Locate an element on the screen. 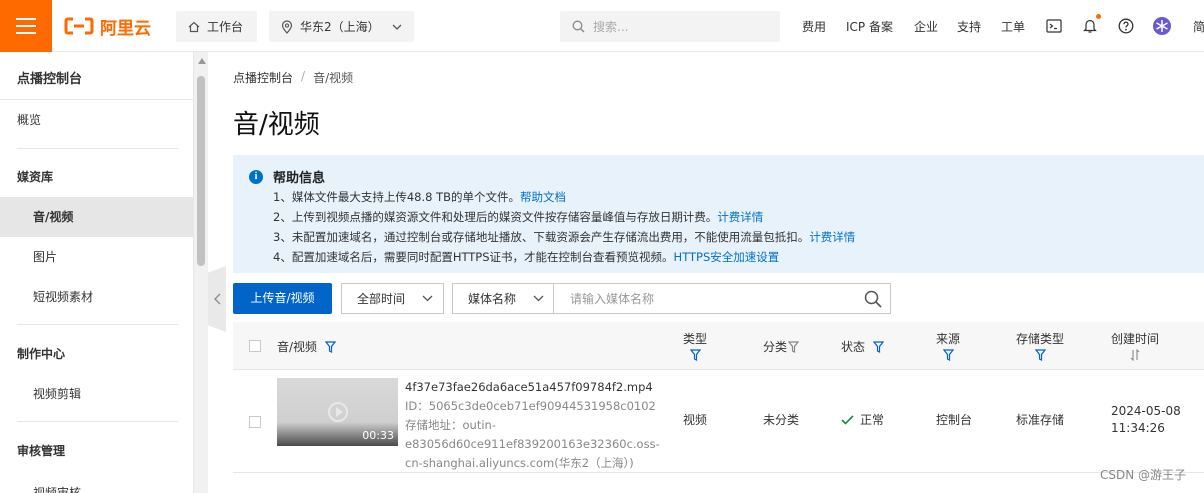 Image resolution: width=1204 pixels, height=493 pixels. language-switch-label: 简 is located at coordinates (1198, 26).